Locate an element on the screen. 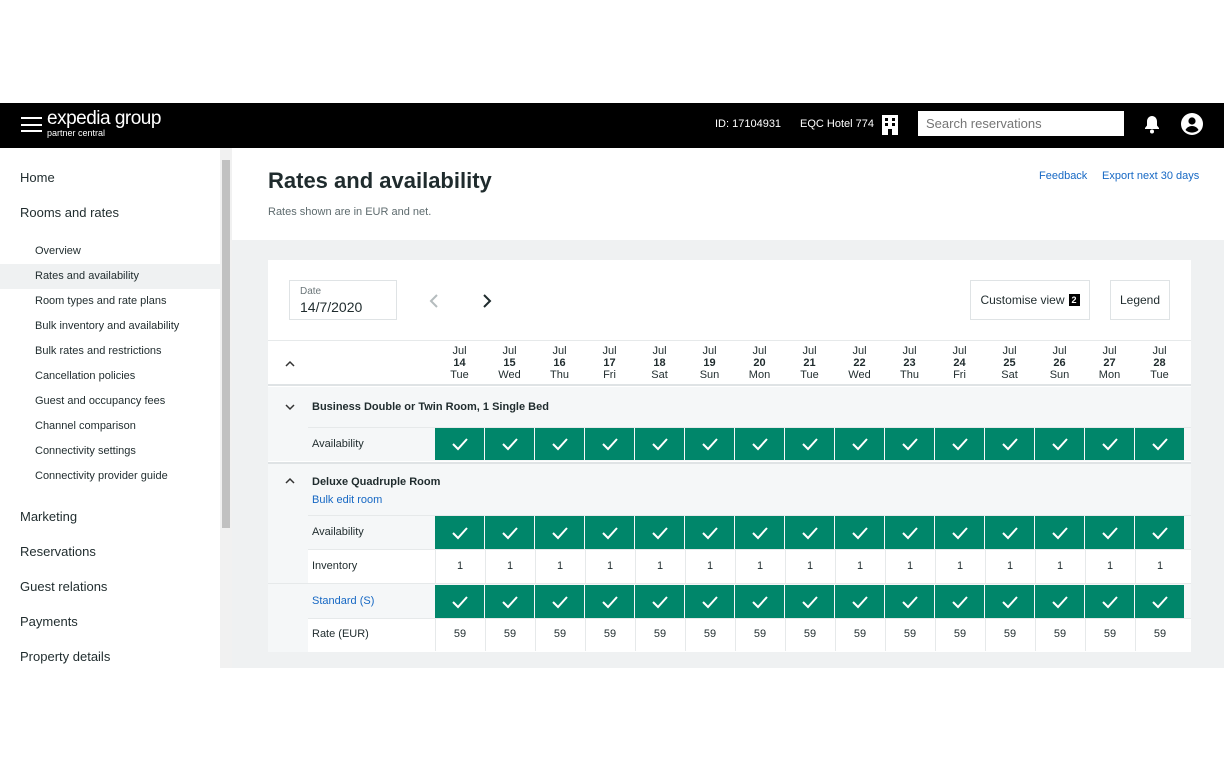  sidebar-scrollbar is located at coordinates (226, 408).